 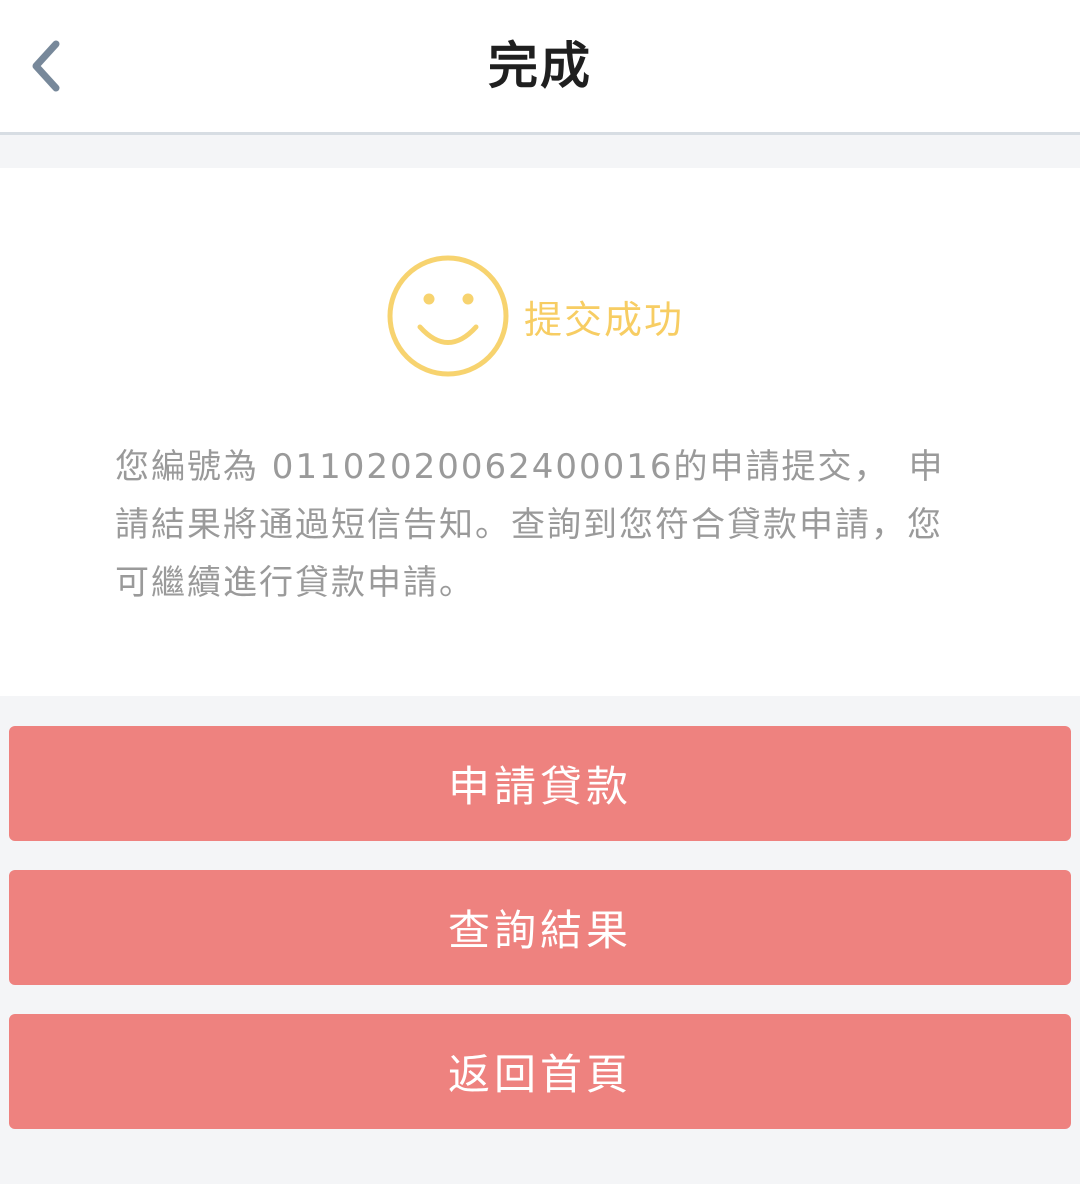 I want to click on query-result-button: 查詢結果, so click(x=540, y=927).